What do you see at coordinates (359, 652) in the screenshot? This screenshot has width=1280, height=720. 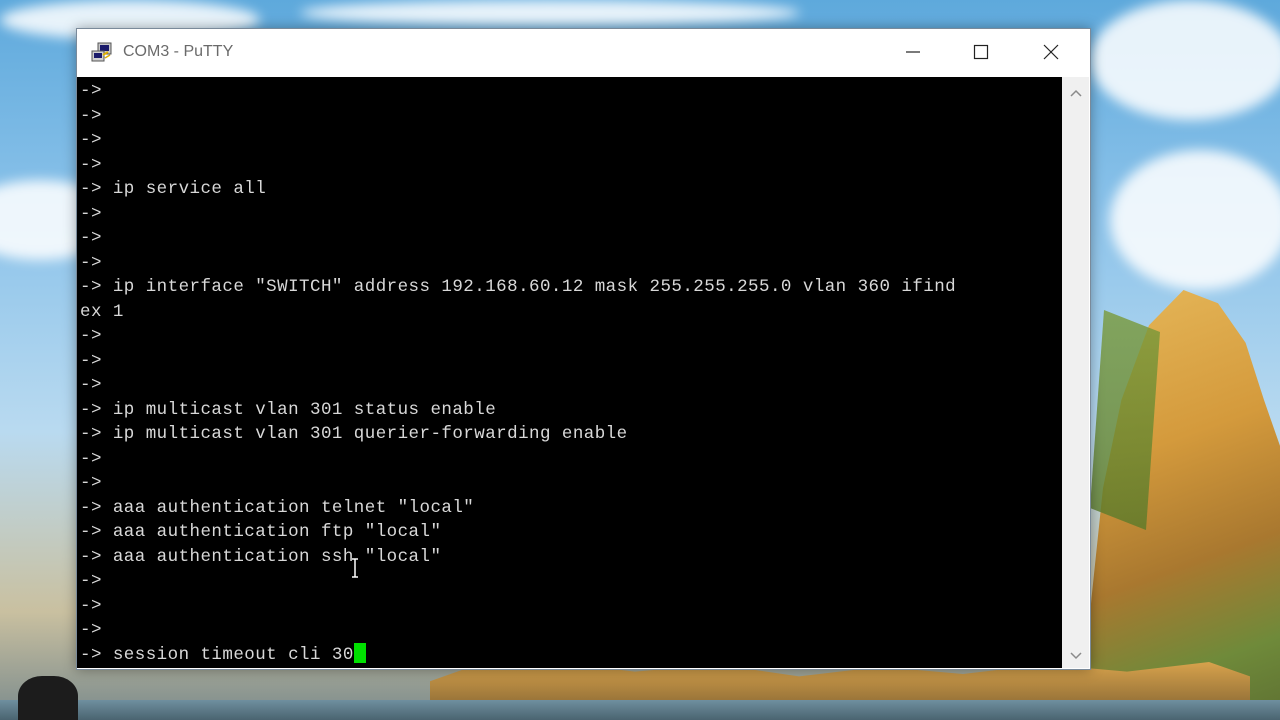 I see `terminal-cursor` at bounding box center [359, 652].